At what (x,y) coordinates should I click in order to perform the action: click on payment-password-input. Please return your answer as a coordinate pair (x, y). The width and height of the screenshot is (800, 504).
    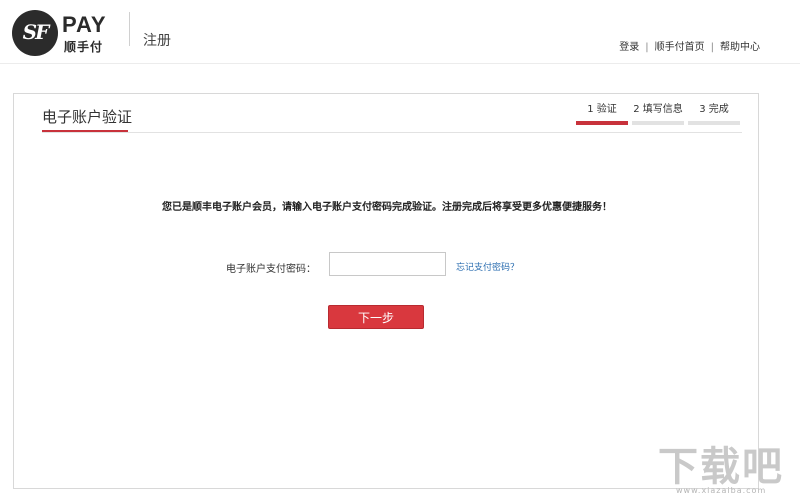
    Looking at the image, I should click on (387, 264).